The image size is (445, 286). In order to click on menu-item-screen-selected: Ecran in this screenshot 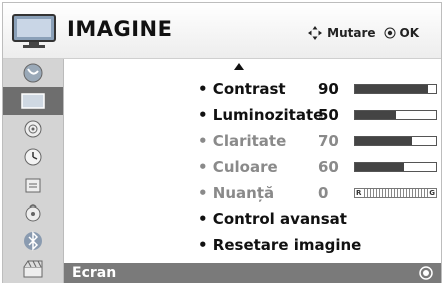, I will do `click(252, 273)`.